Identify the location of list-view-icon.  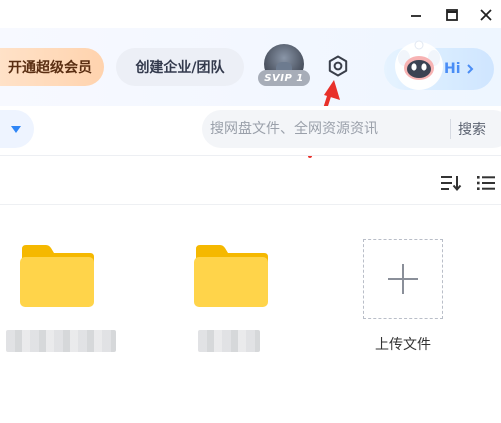
(486, 183).